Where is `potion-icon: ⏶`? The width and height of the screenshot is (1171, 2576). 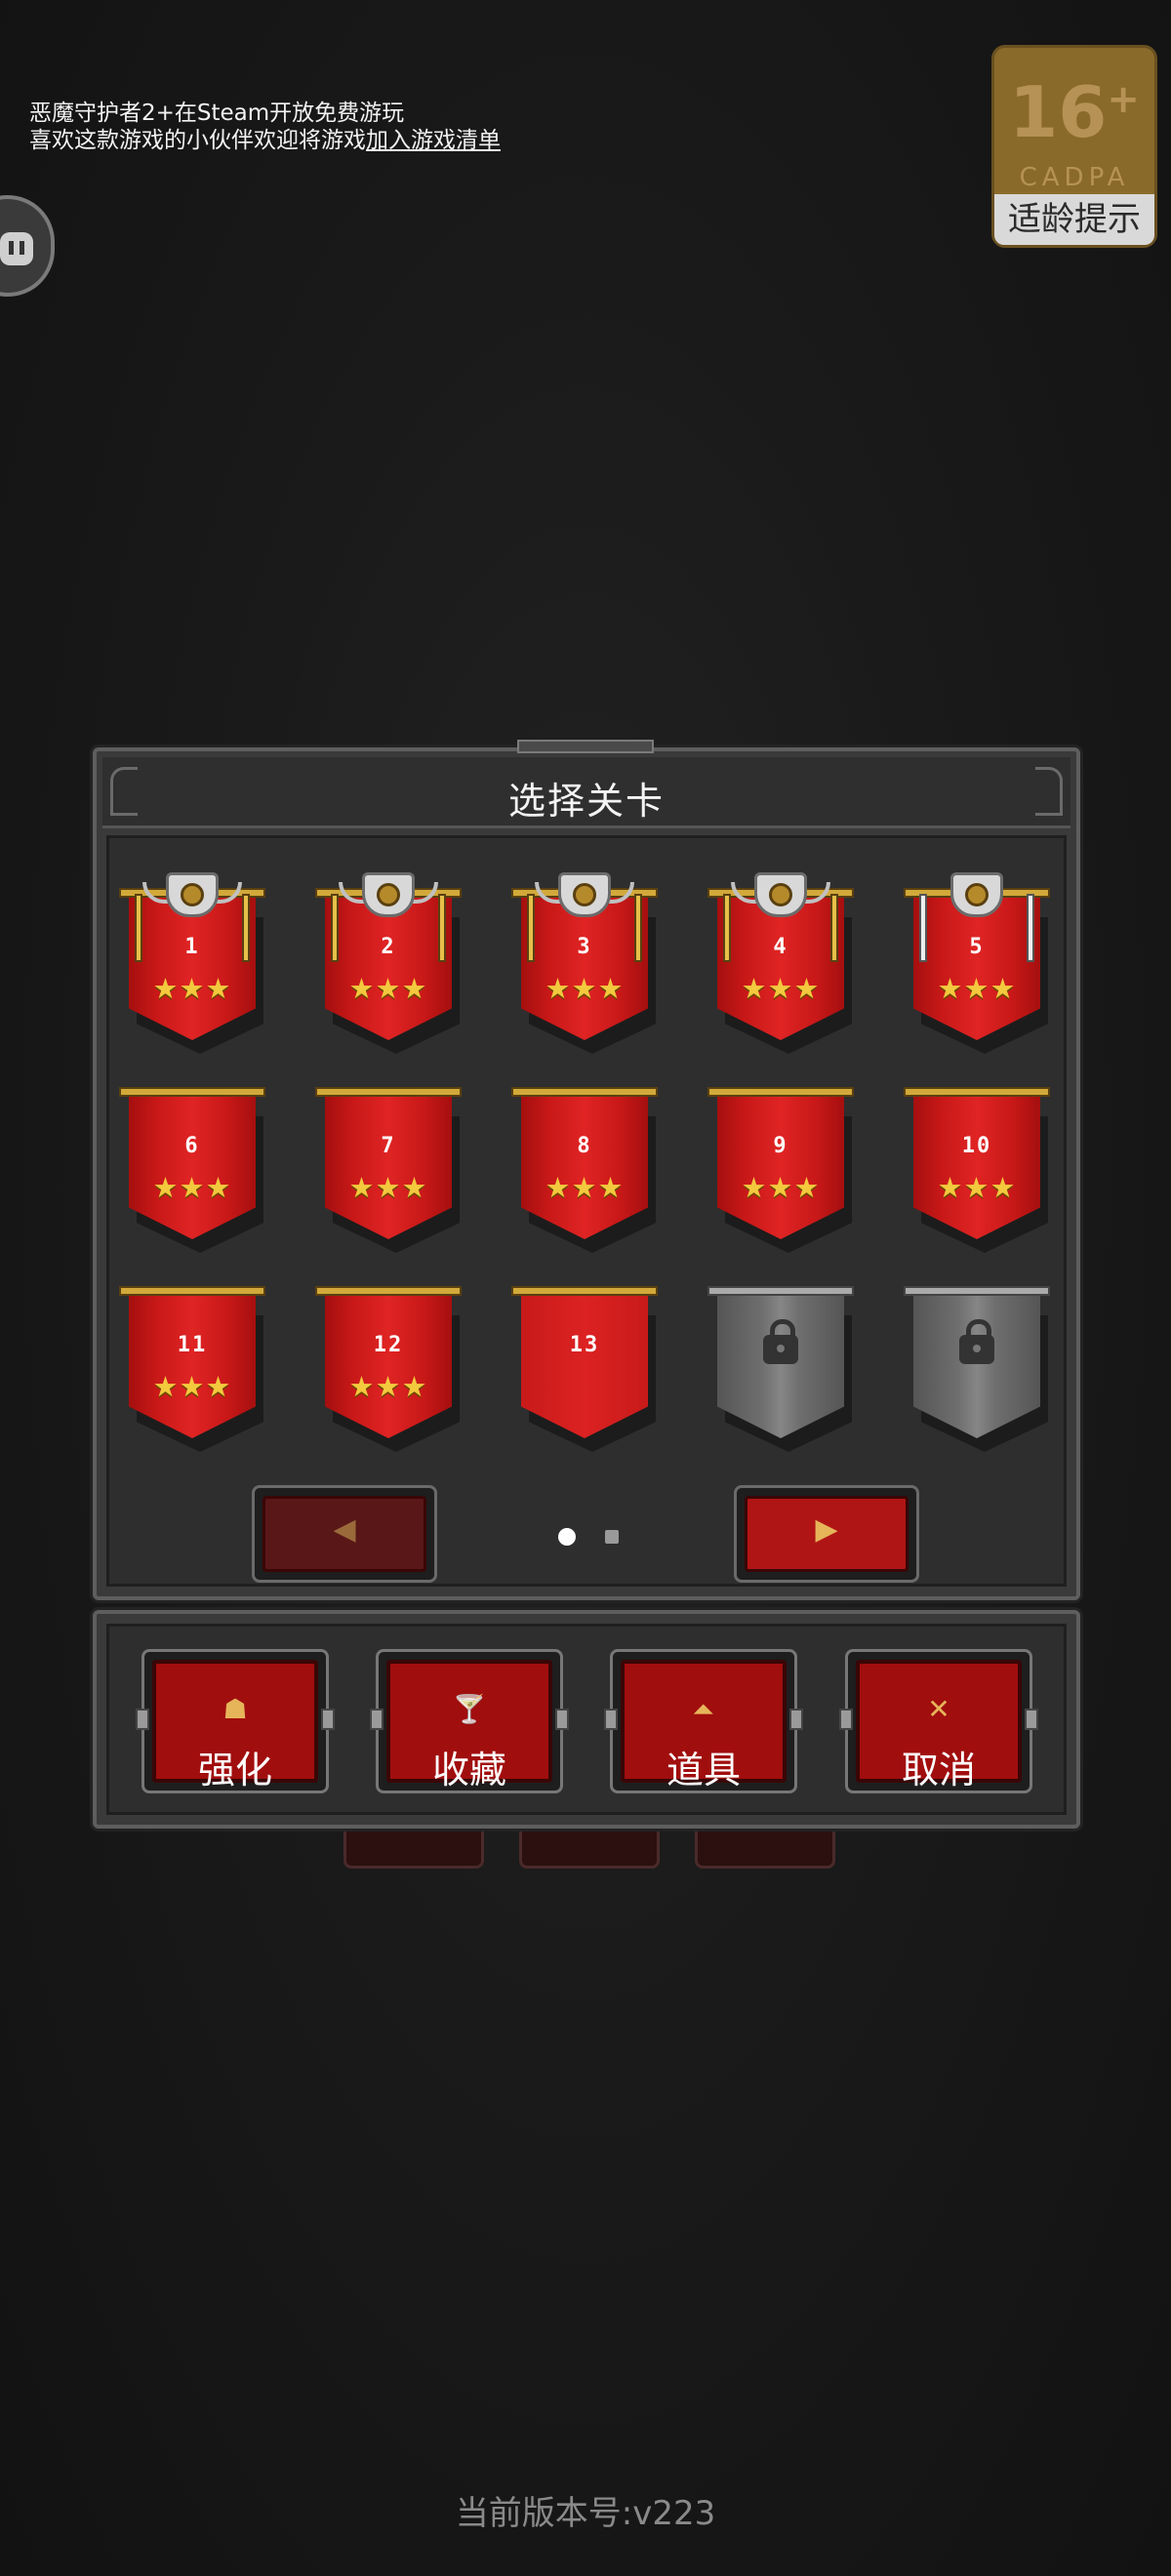 potion-icon: ⏶ is located at coordinates (703, 1709).